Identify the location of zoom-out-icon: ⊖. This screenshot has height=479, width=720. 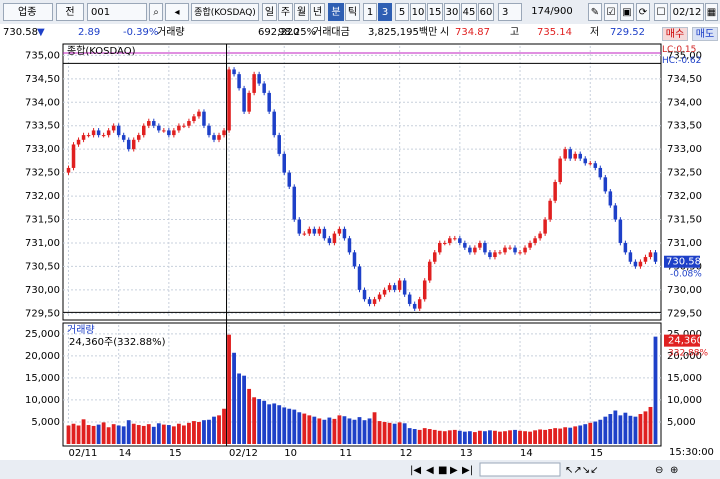
(659, 470).